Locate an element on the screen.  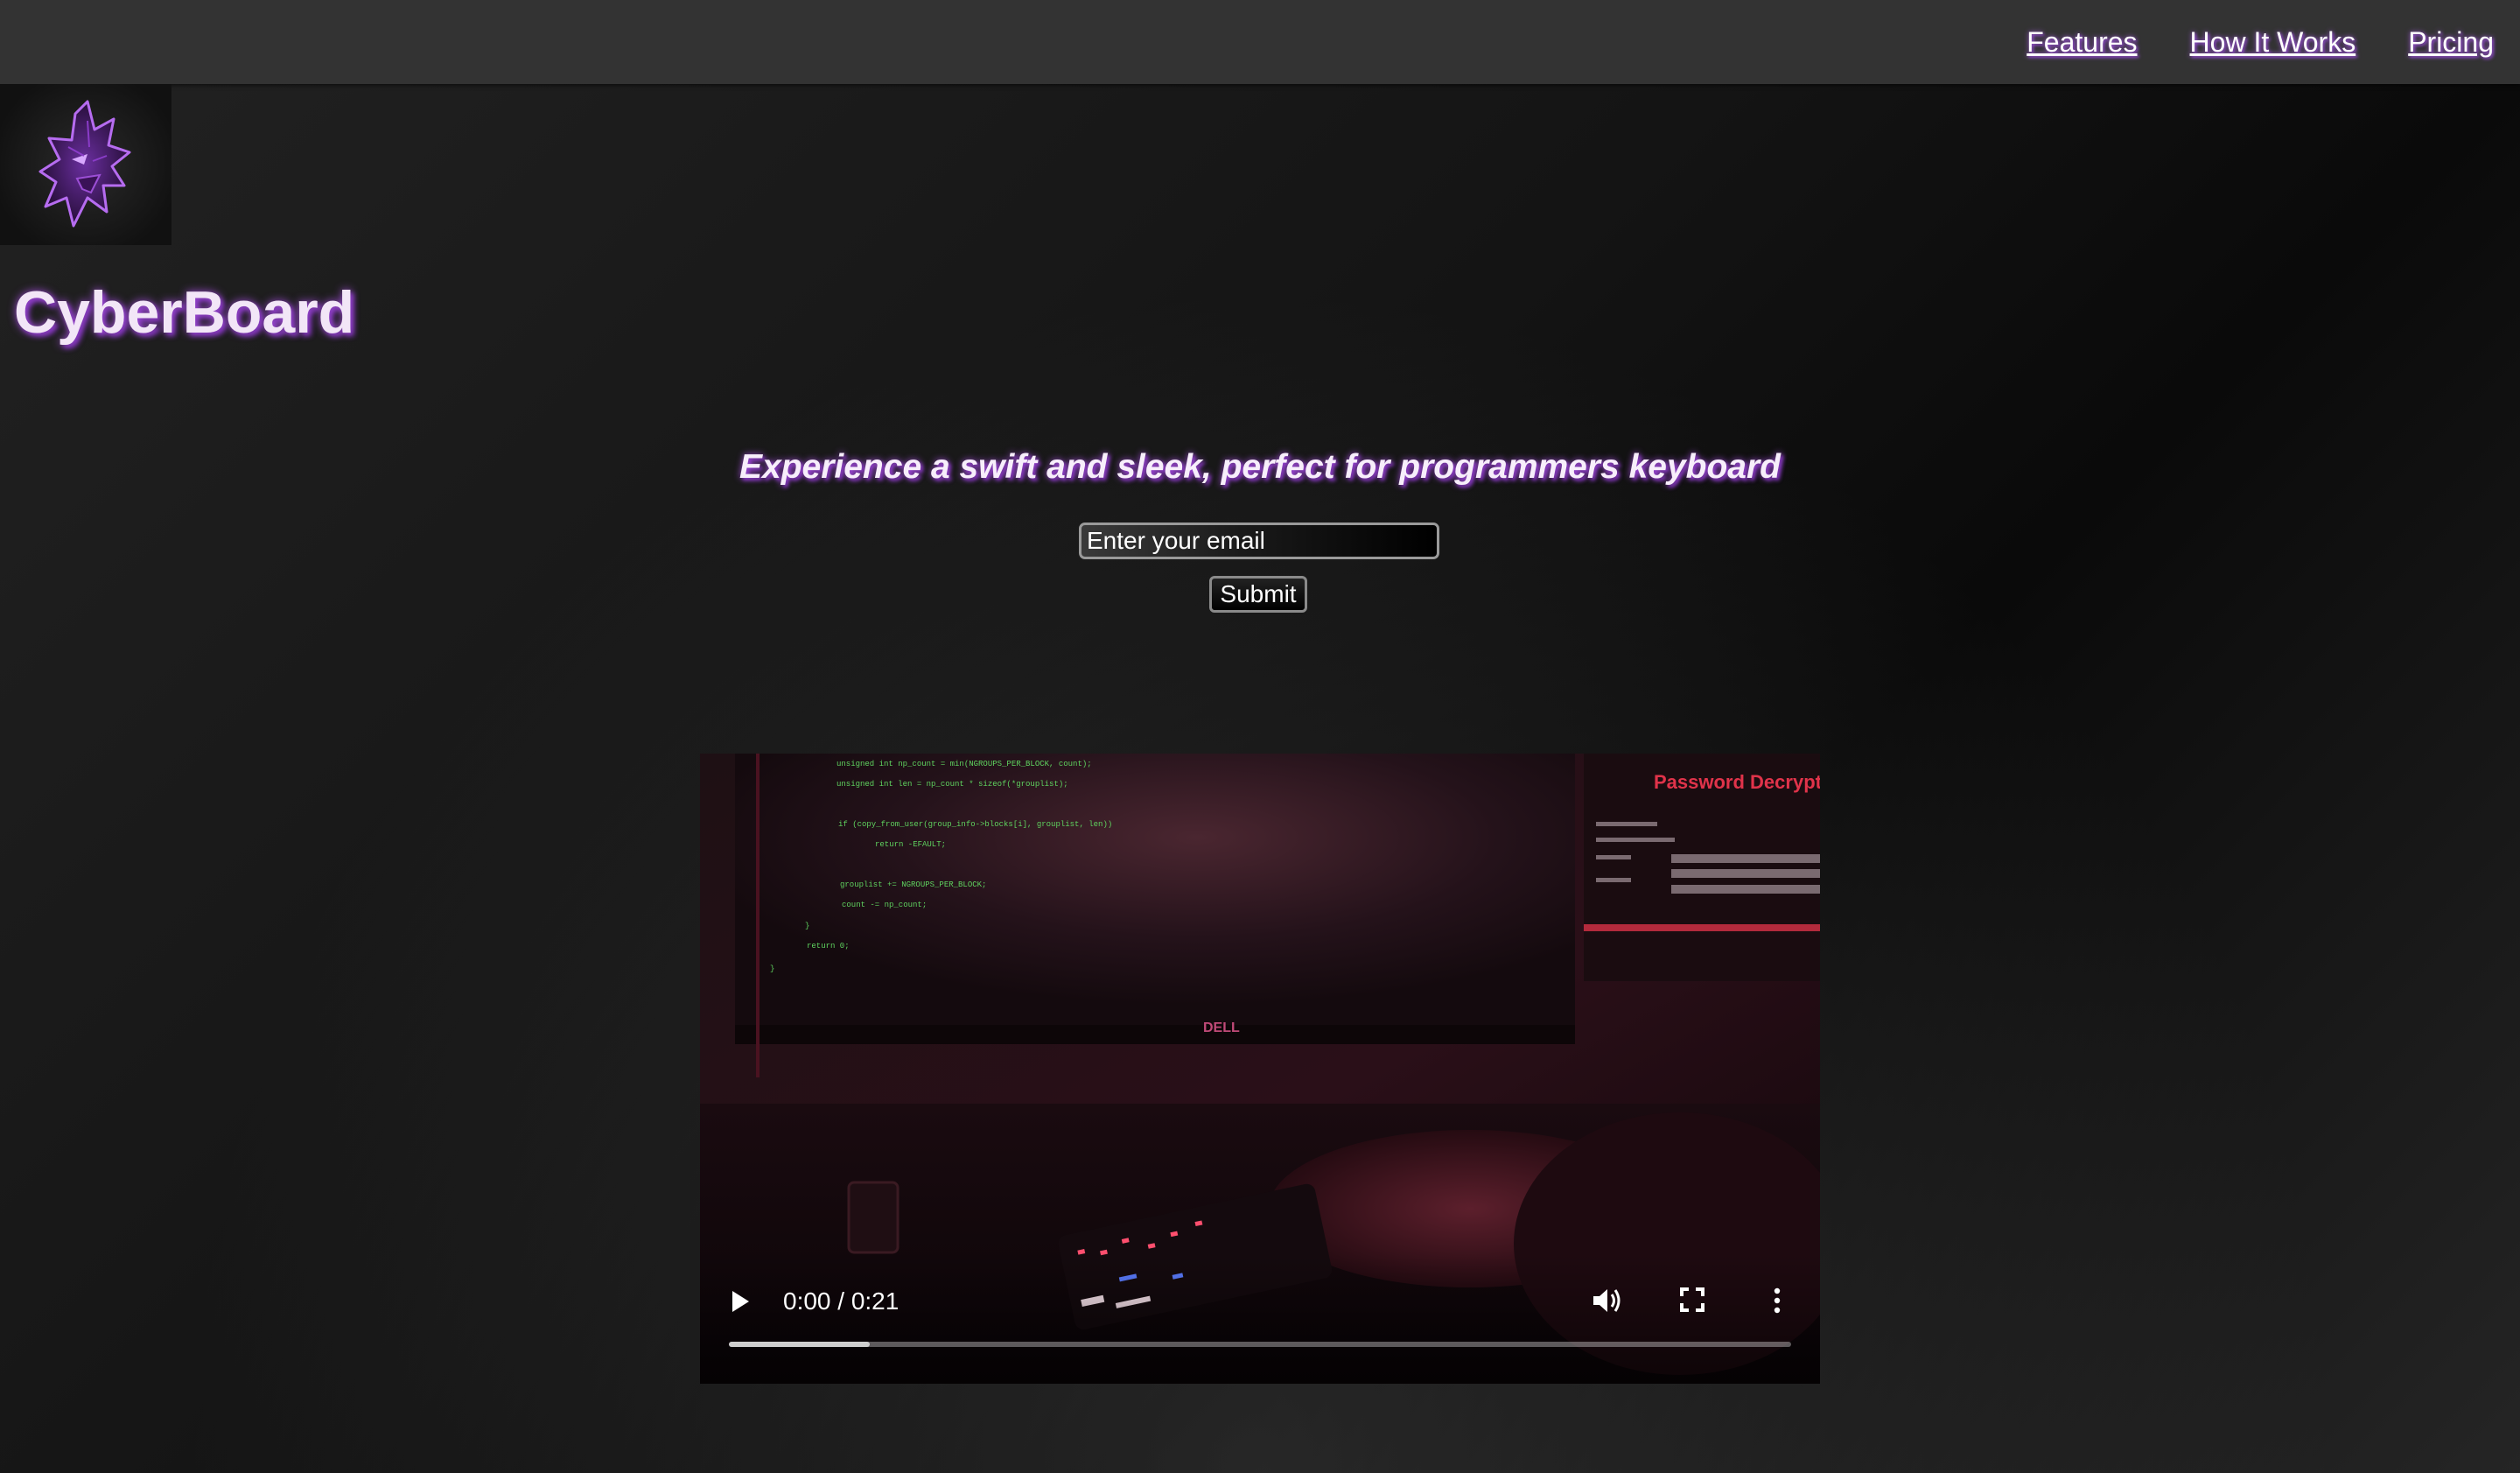
logo is located at coordinates (86, 165).